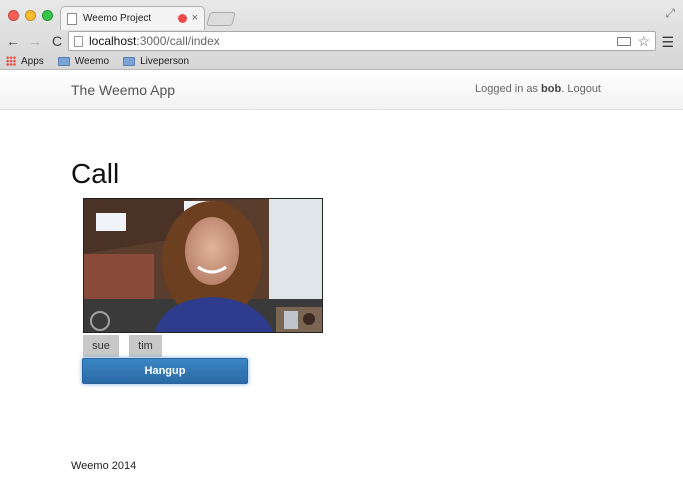  What do you see at coordinates (32, 61) in the screenshot?
I see `bookmark-label: Apps` at bounding box center [32, 61].